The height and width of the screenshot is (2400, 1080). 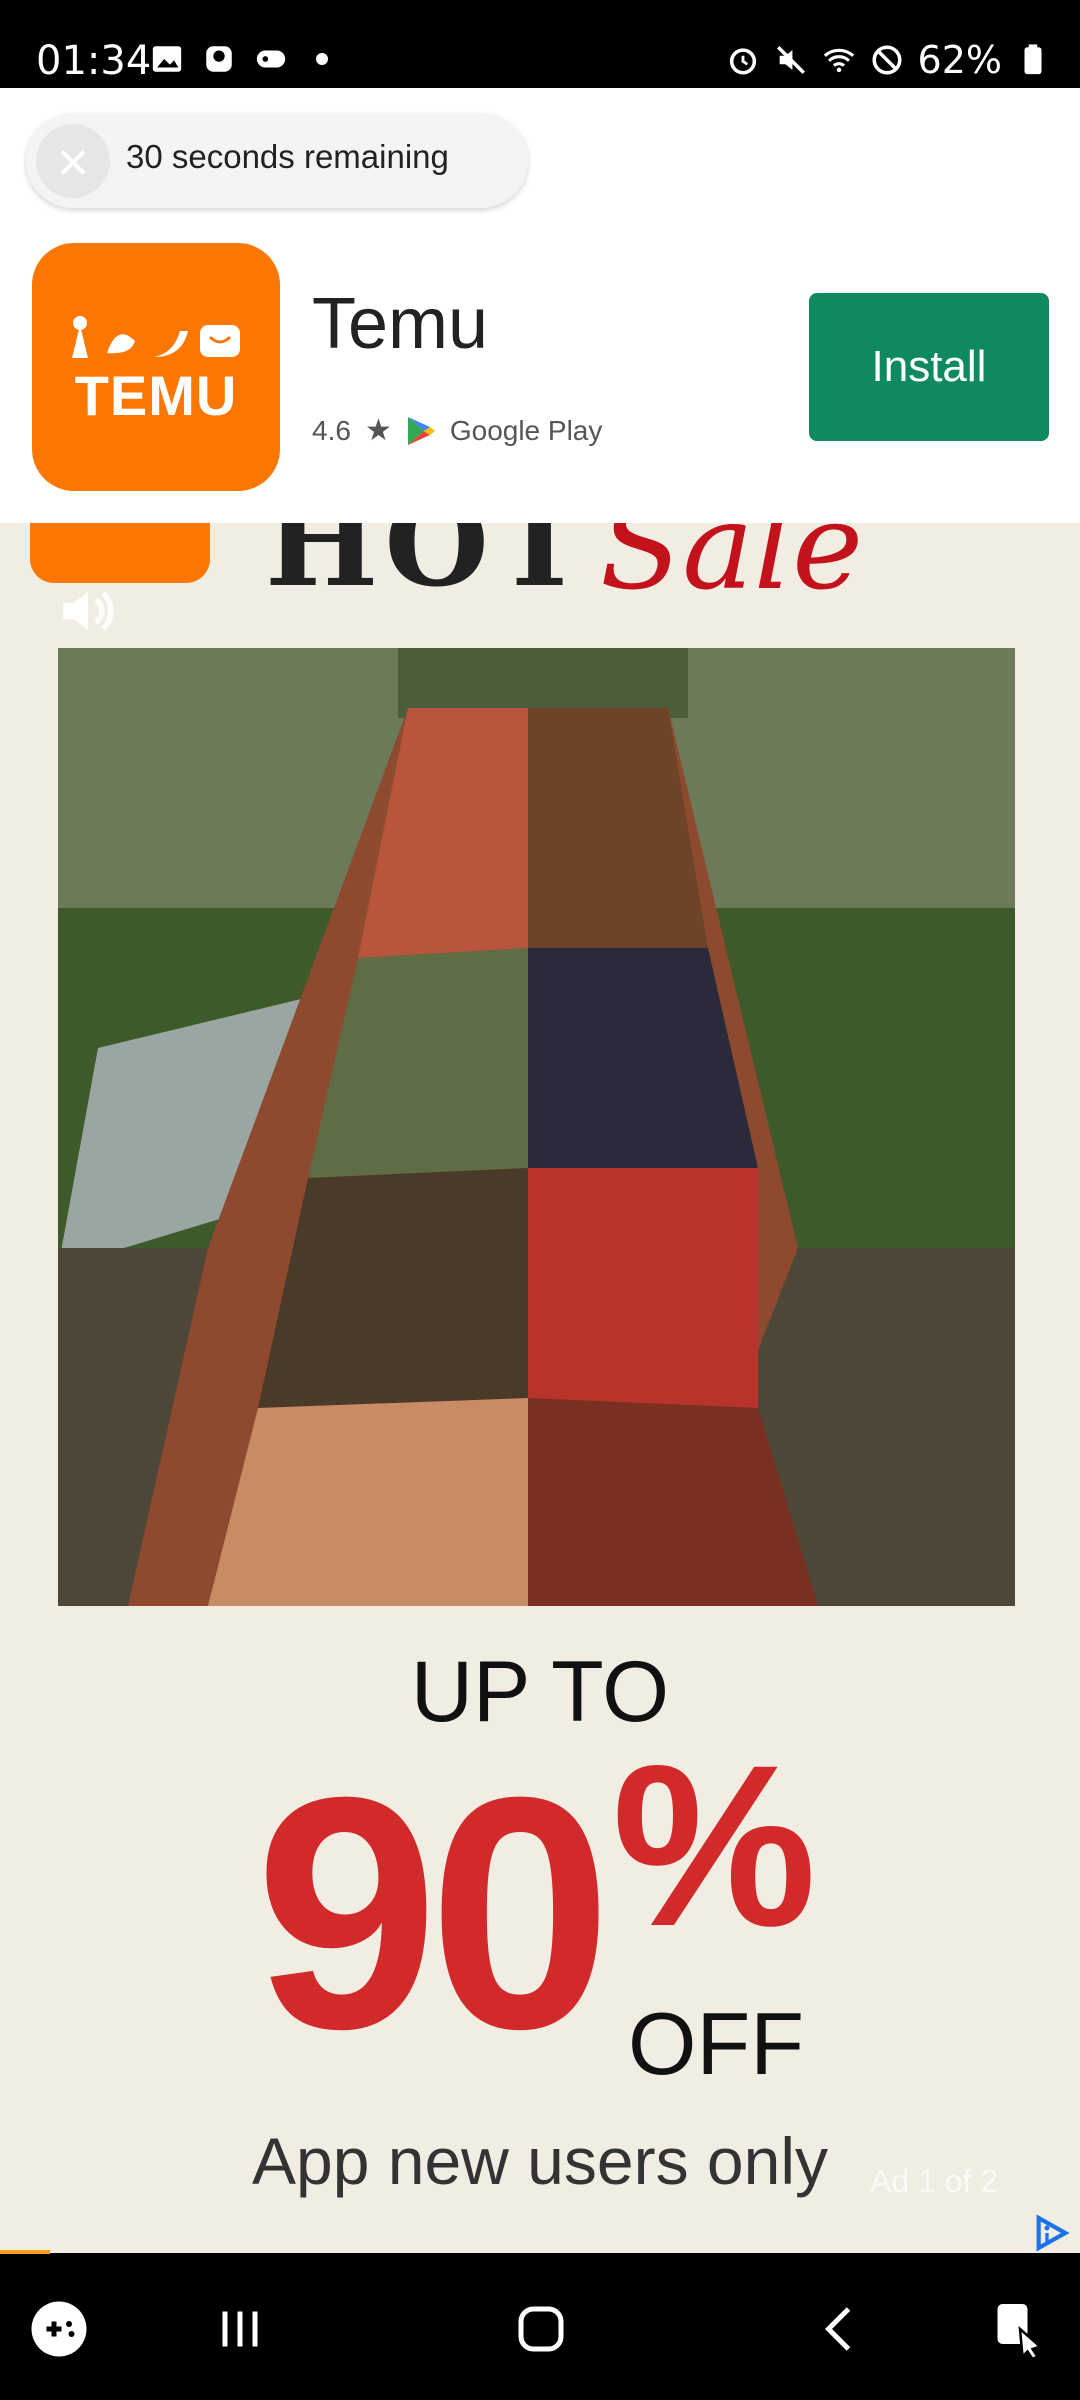 I want to click on ad-counter: Ad 1 of 2, so click(x=934, y=2181).